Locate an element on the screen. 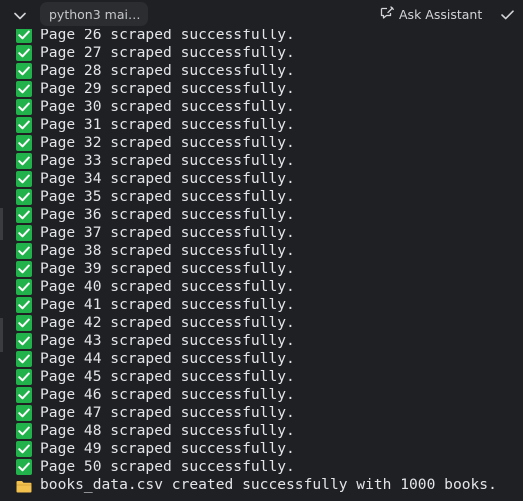  output-line: Page 38 scraped successfully. is located at coordinates (256, 251).